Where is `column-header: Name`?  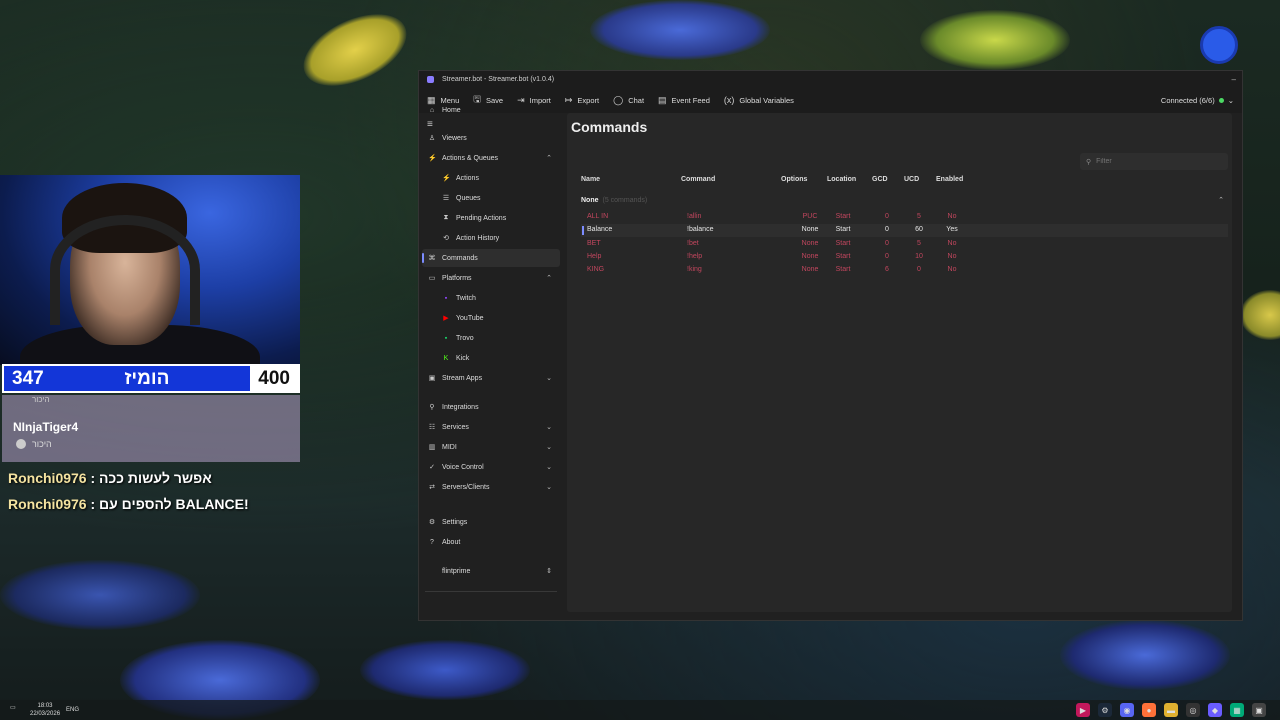 column-header: Name is located at coordinates (590, 179).